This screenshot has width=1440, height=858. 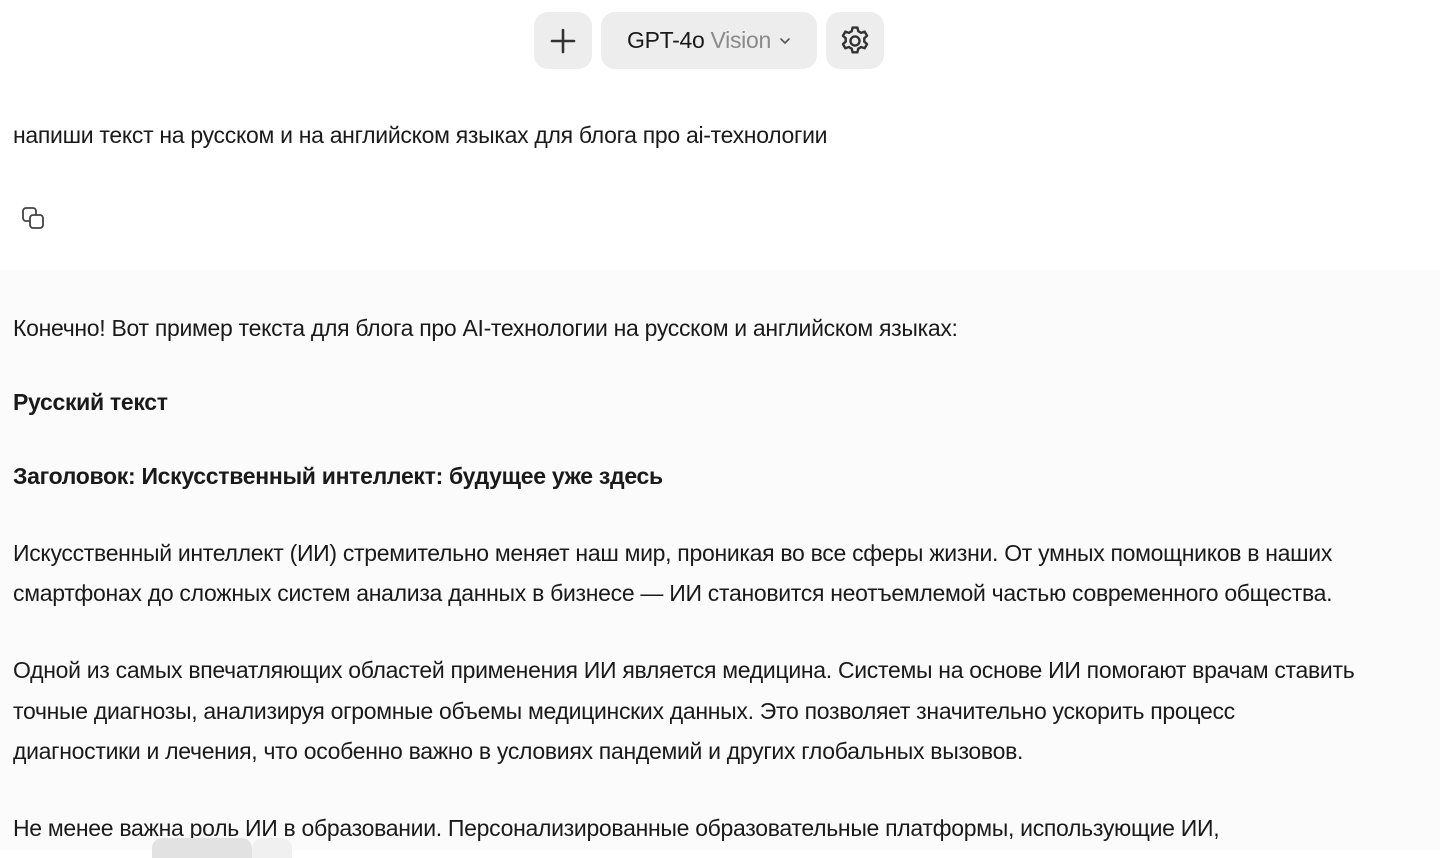 I want to click on gear-icon, so click(x=855, y=39).